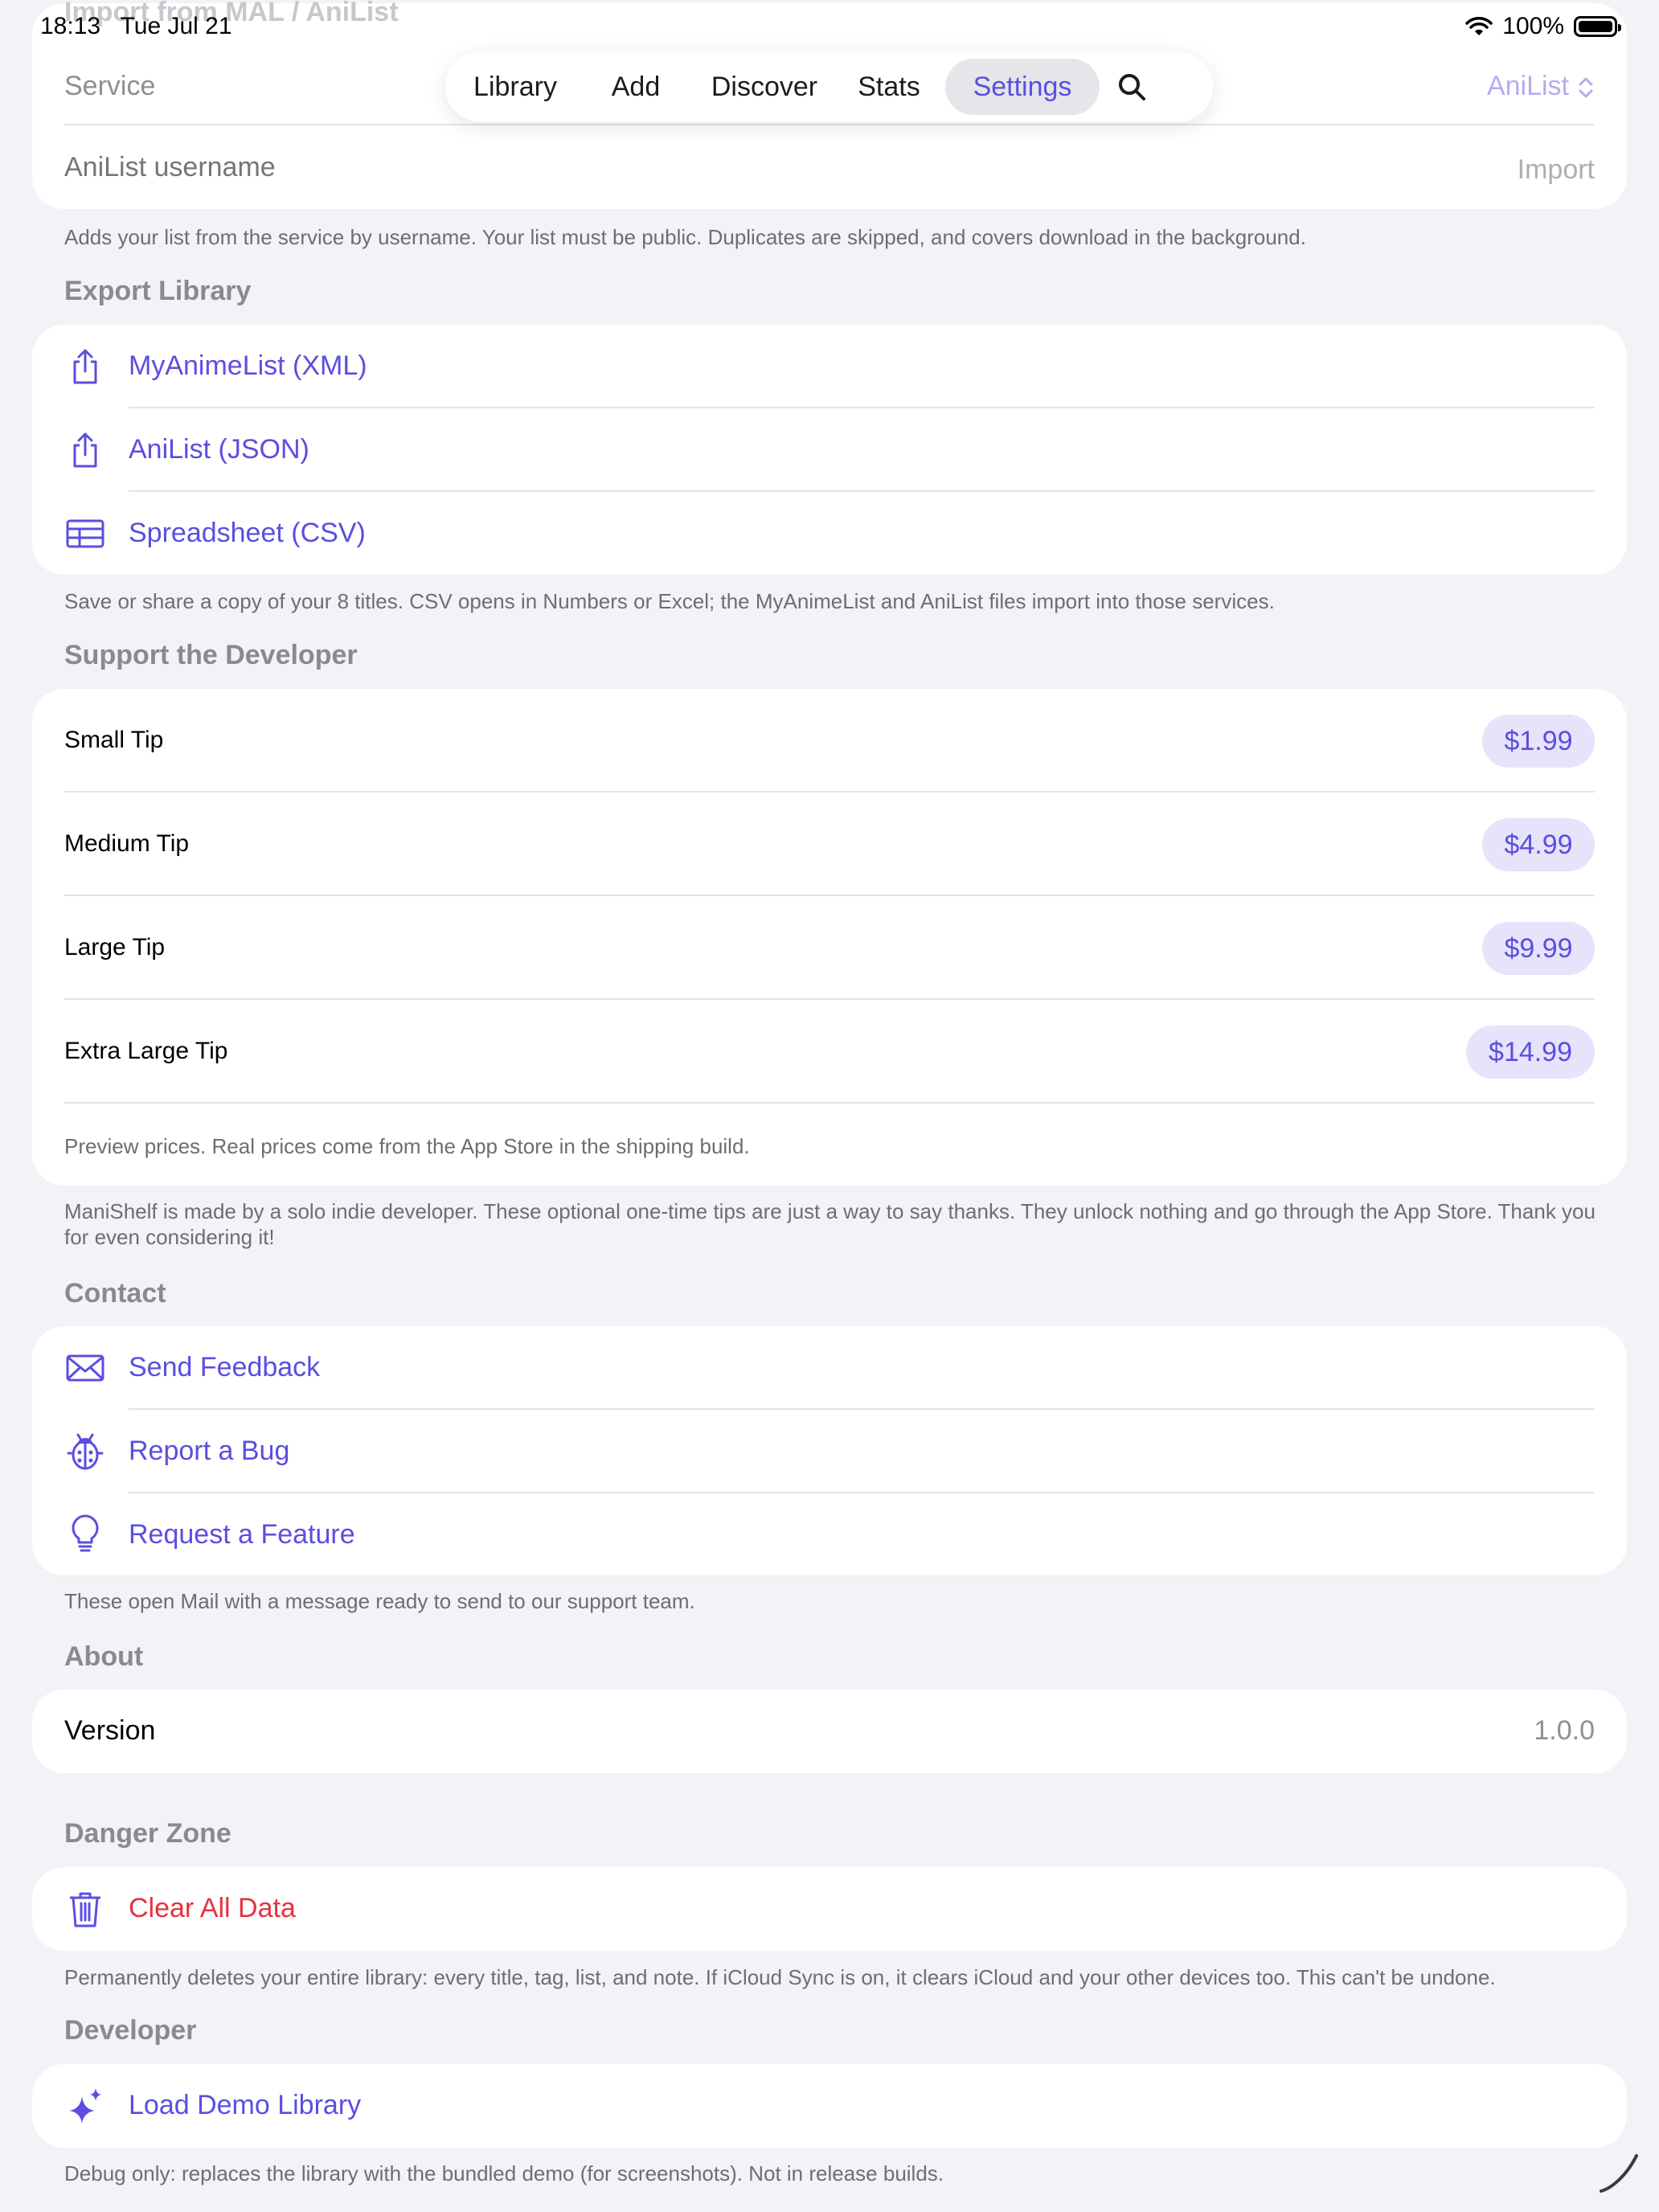 Image resolution: width=1659 pixels, height=2212 pixels. What do you see at coordinates (85, 533) in the screenshot?
I see `table-icon` at bounding box center [85, 533].